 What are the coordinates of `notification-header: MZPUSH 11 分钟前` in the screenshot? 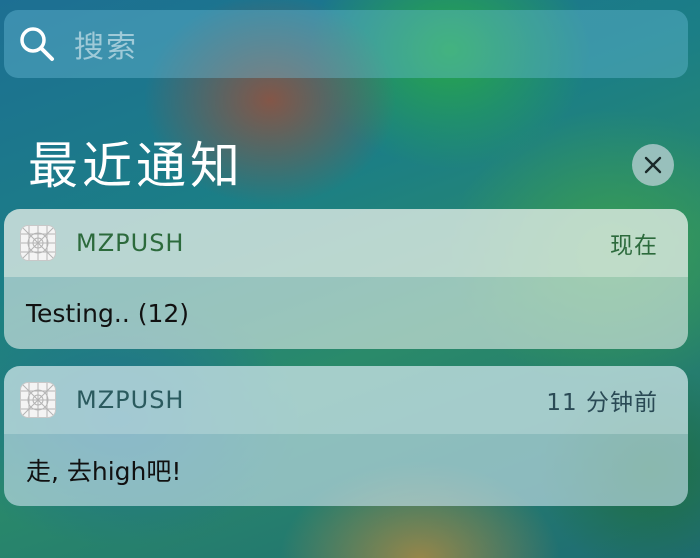 It's located at (346, 400).